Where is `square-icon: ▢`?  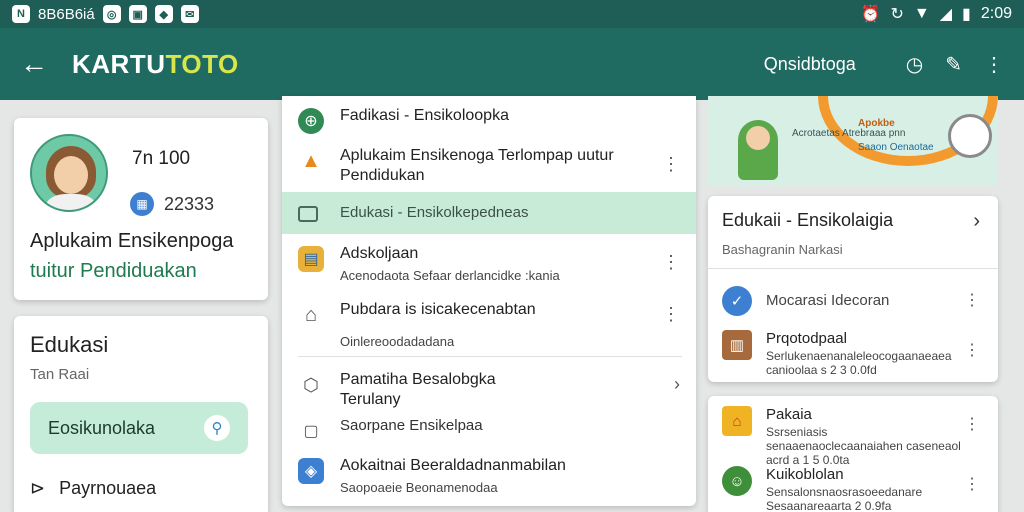
square-icon: ▢ is located at coordinates (311, 431).